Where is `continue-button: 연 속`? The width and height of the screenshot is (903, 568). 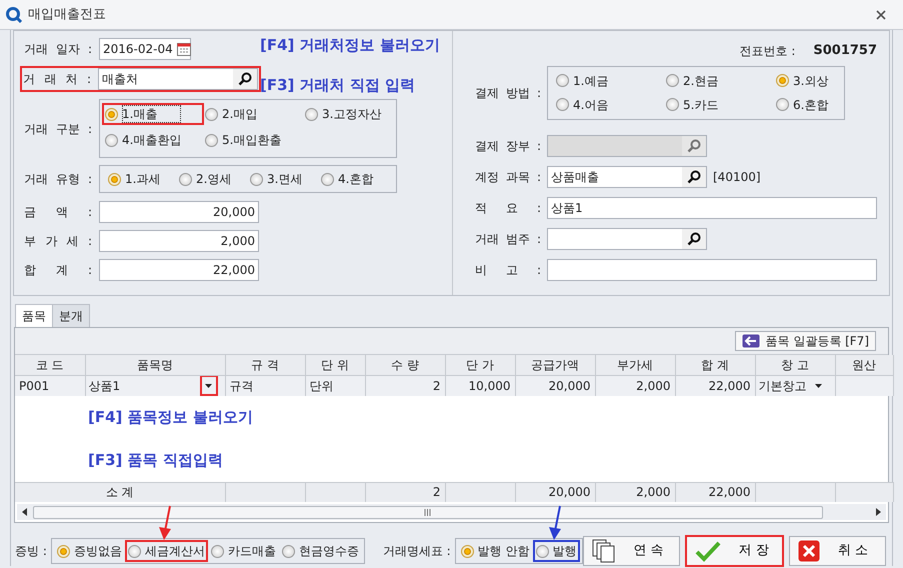 continue-button: 연 속 is located at coordinates (631, 551).